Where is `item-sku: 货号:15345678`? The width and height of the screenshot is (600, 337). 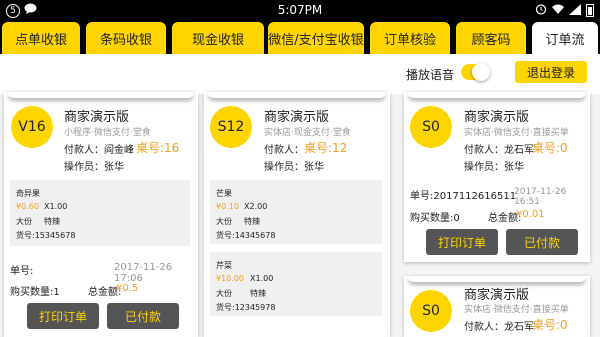
item-sku: 货号:15345678 is located at coordinates (46, 235).